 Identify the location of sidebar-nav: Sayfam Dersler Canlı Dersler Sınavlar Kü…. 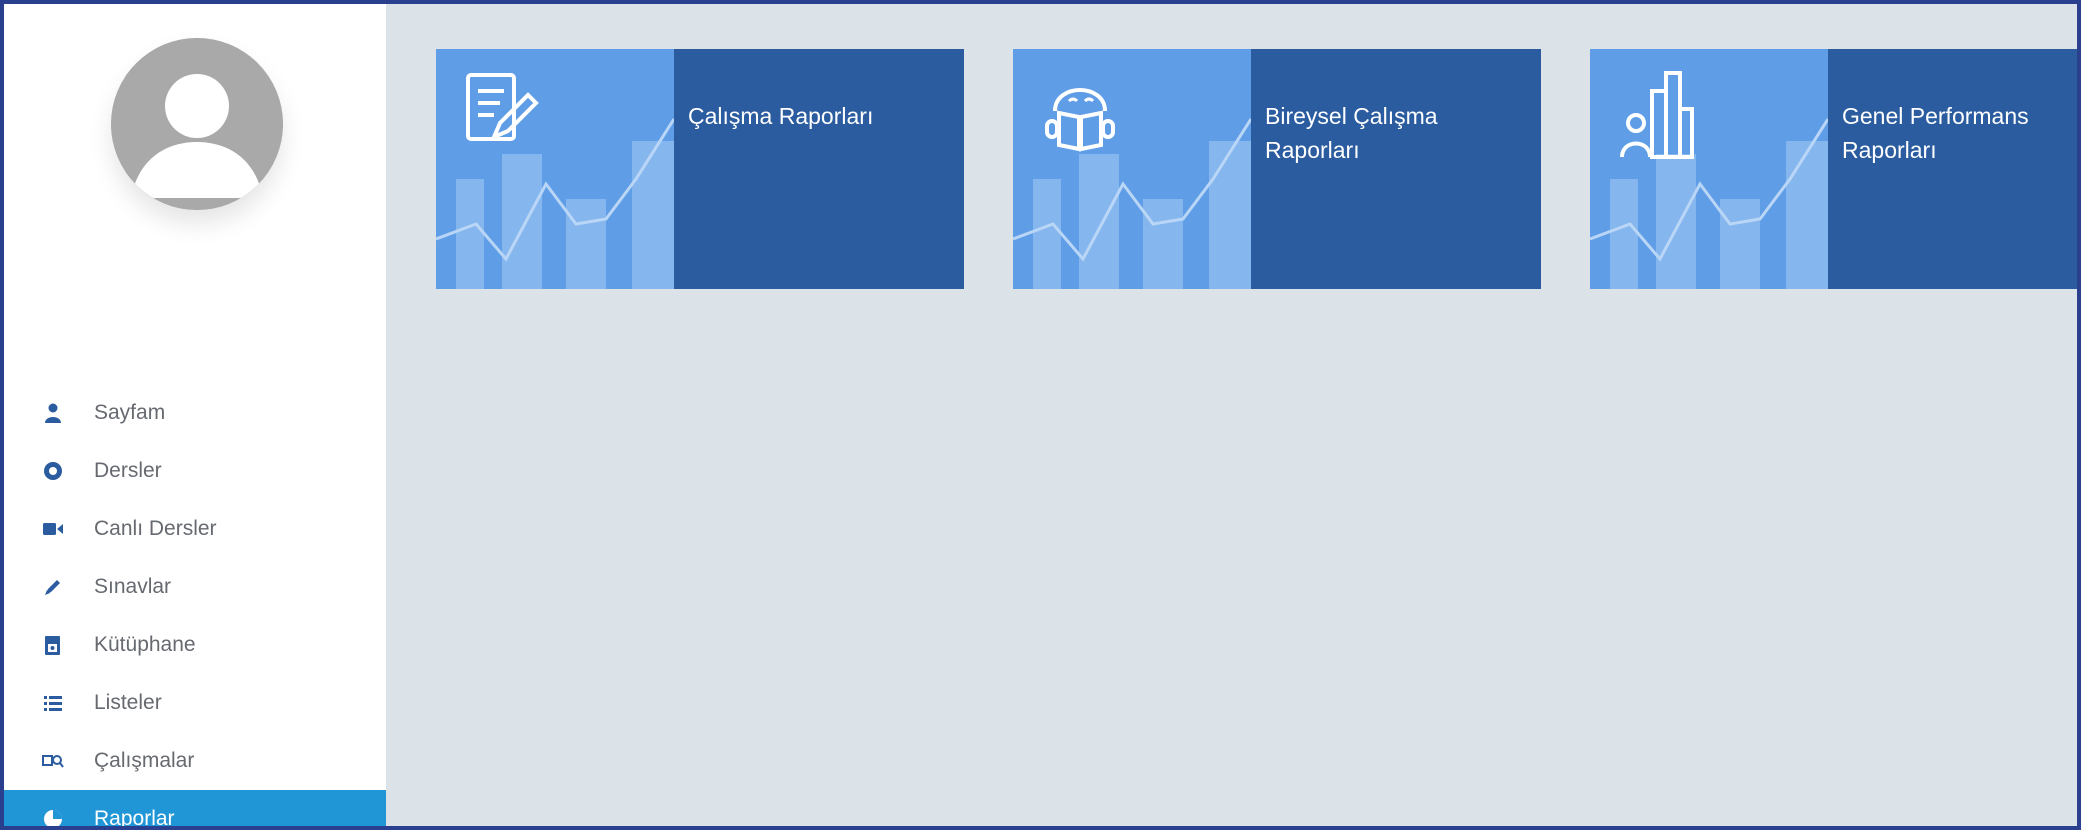
(195, 607).